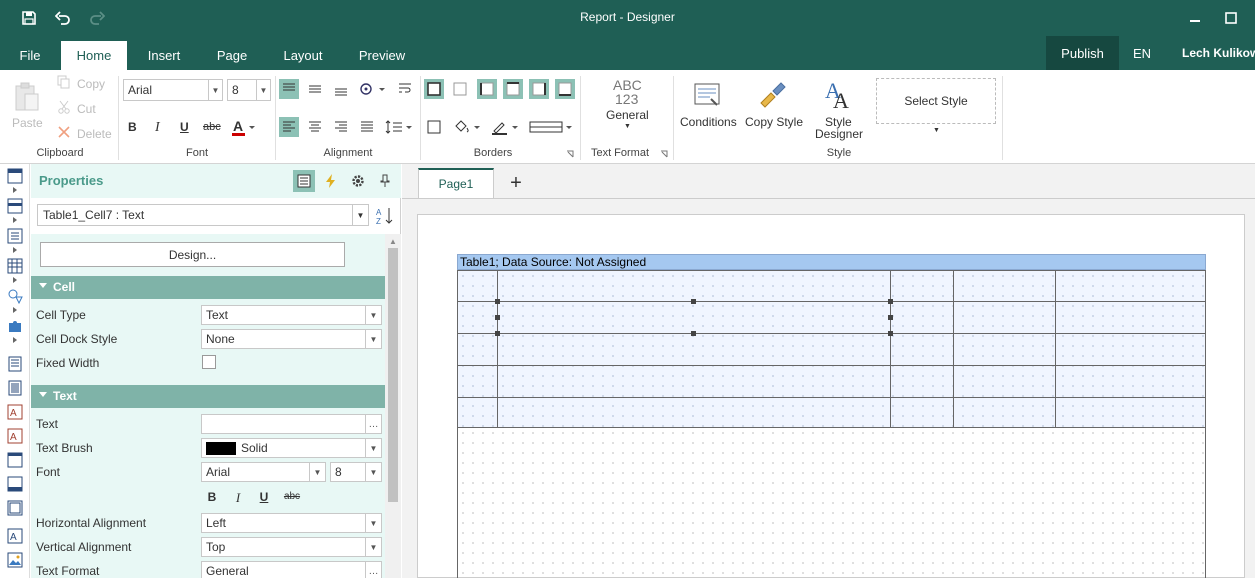 Image resolution: width=1255 pixels, height=578 pixels. Describe the element at coordinates (341, 127) in the screenshot. I see `align-right-icon` at that location.